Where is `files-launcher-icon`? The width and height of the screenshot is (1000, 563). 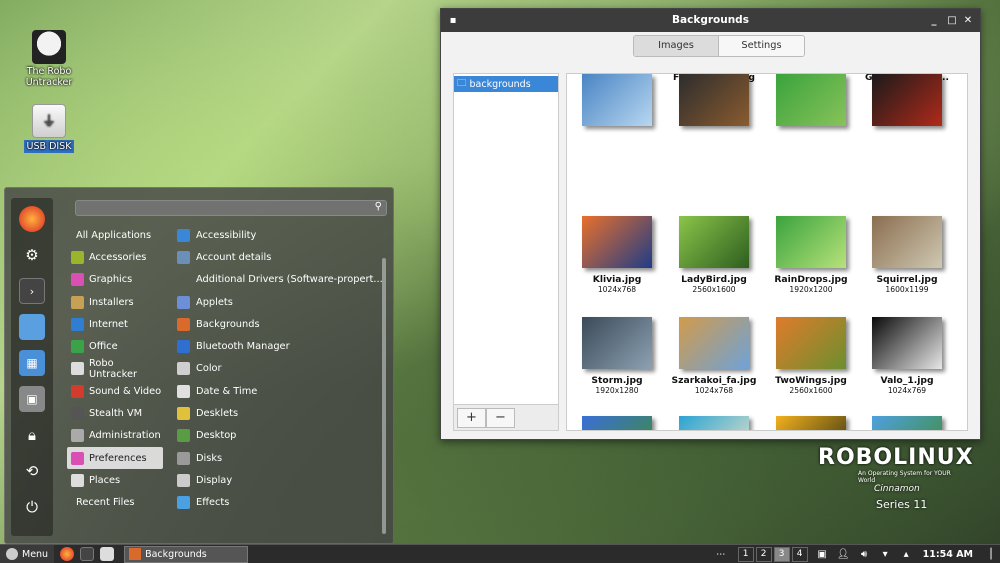 files-launcher-icon is located at coordinates (107, 554).